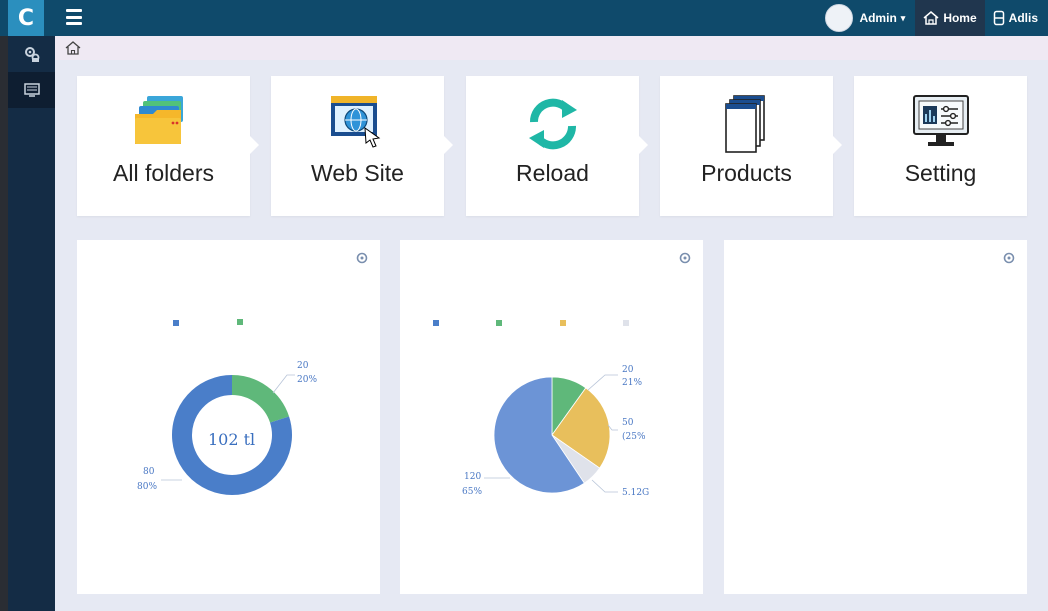 Image resolution: width=1048 pixels, height=611 pixels. I want to click on chevron-down-icon: ▾, so click(903, 17).